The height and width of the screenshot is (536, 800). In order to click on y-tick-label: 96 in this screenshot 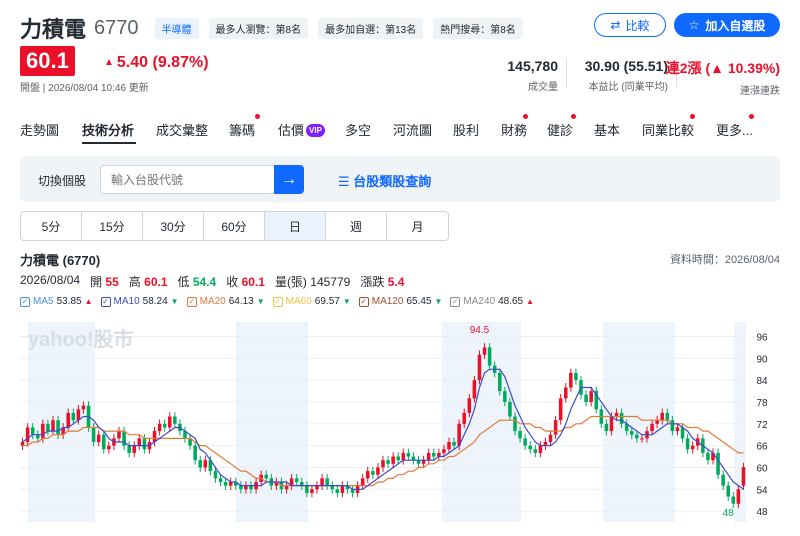, I will do `click(762, 338)`.